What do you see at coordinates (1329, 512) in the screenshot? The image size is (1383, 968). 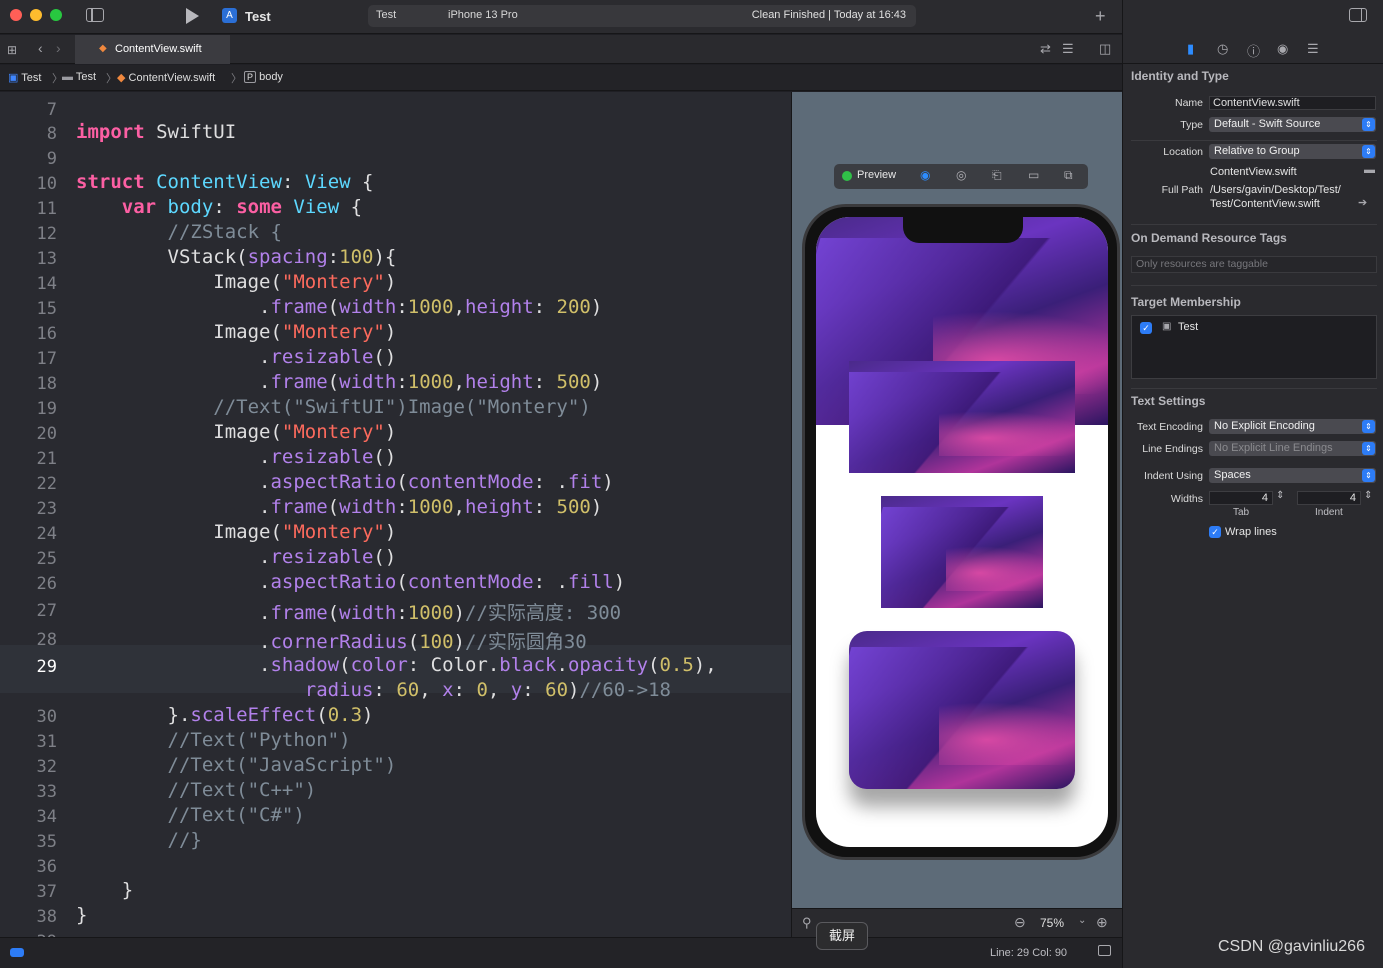 I see `indent-caption: Indent` at bounding box center [1329, 512].